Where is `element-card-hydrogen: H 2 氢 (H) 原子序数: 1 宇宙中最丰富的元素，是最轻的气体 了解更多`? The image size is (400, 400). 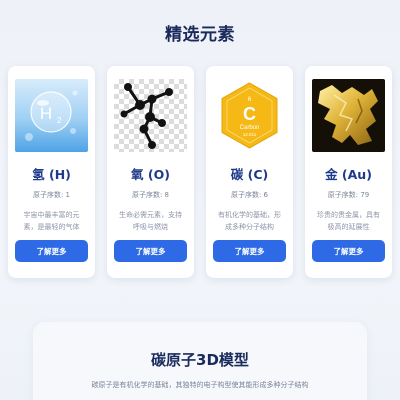
element-card-hydrogen: H 2 氢 (H) 原子序数: 1 宇宙中最丰富的元素，是最轻的气体 了解更多 is located at coordinates (51, 172).